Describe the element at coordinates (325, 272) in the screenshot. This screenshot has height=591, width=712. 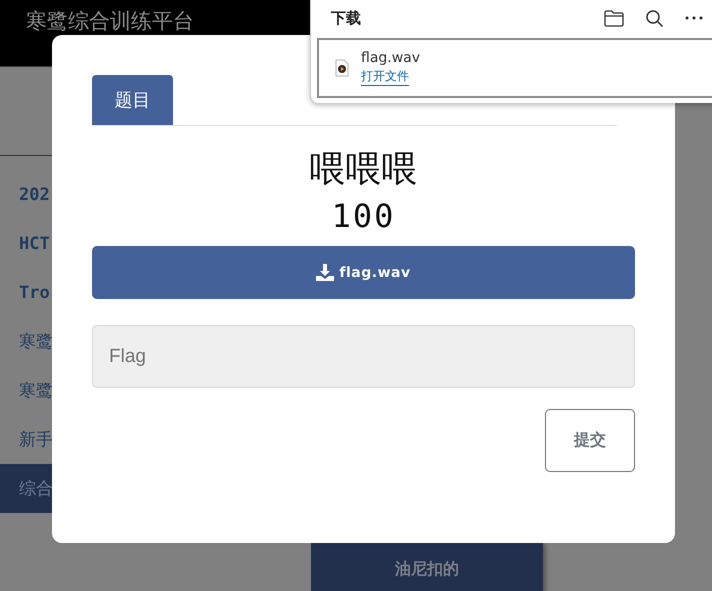
I see `download-icon` at that location.